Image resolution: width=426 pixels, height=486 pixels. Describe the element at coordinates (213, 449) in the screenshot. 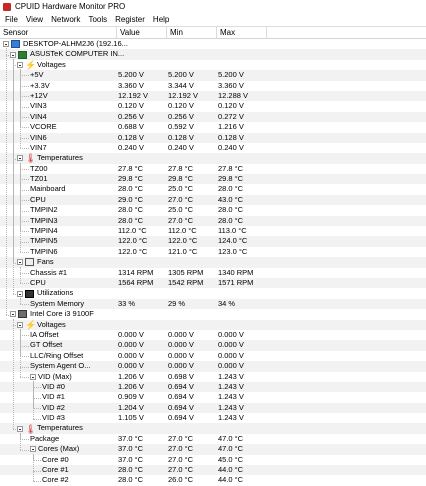

I see `sensor-row: Cores (Max) 37.0 °C 27.0 °C 47.0 °C` at that location.